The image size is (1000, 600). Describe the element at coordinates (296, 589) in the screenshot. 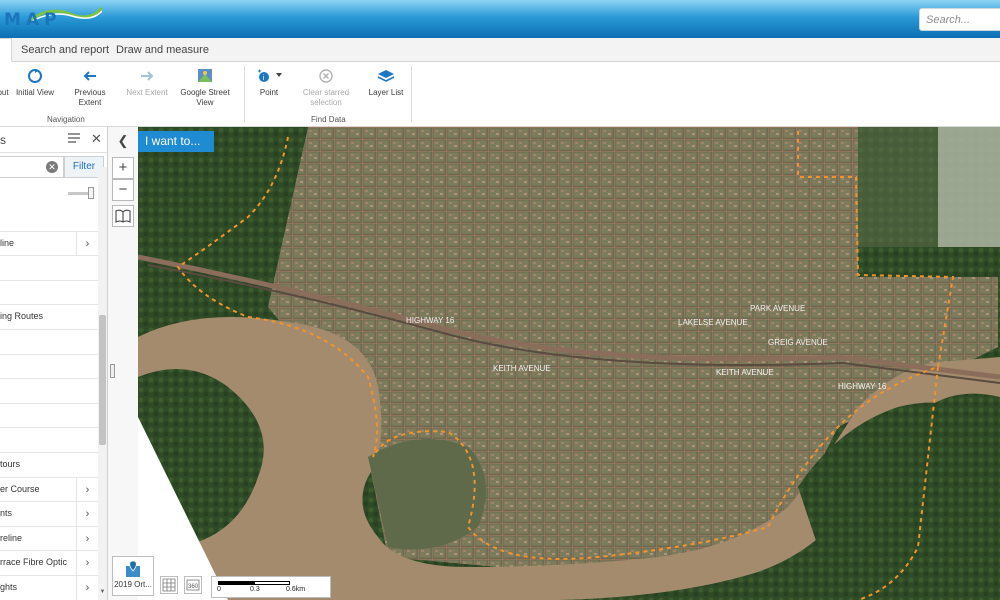

I see `scale-label: 0.6km` at that location.